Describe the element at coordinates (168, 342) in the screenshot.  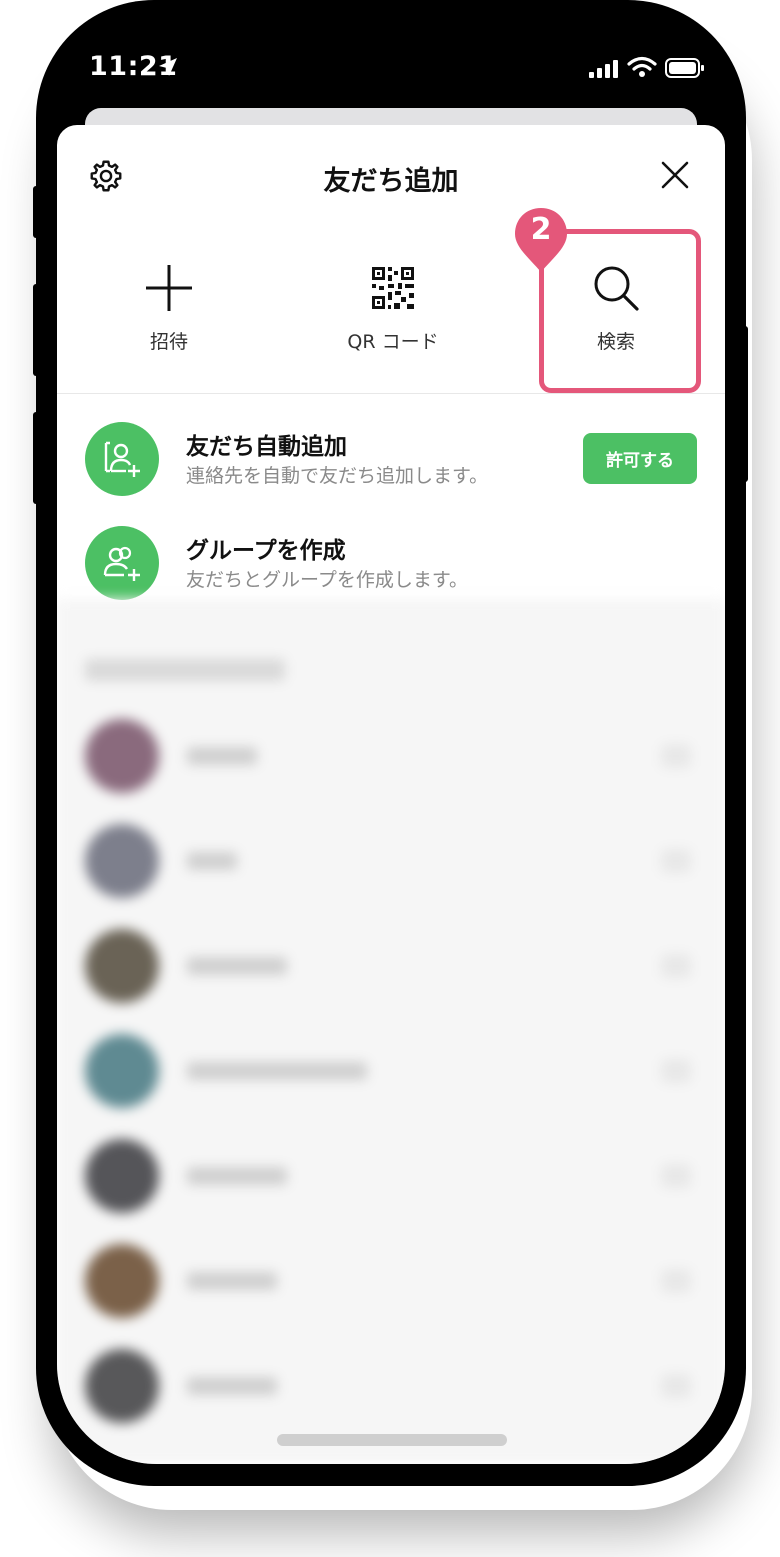
I see `invite-label: 招待` at that location.